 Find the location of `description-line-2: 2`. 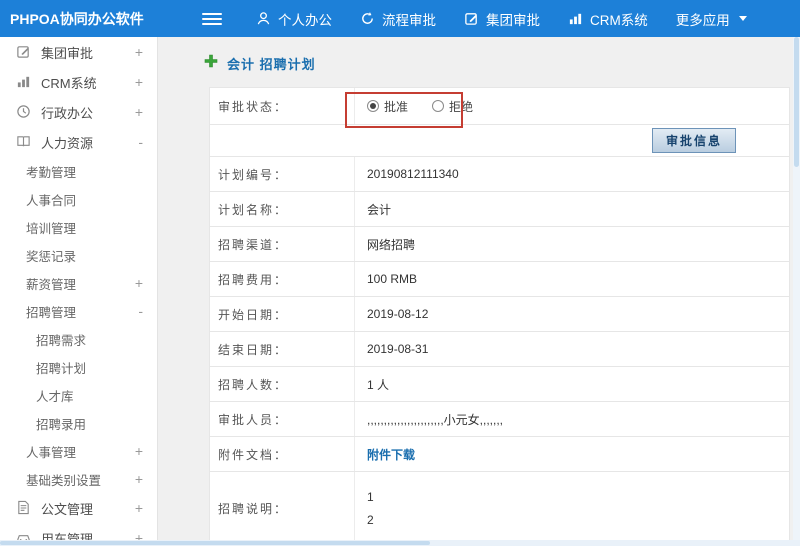

description-line-2: 2 is located at coordinates (370, 520).